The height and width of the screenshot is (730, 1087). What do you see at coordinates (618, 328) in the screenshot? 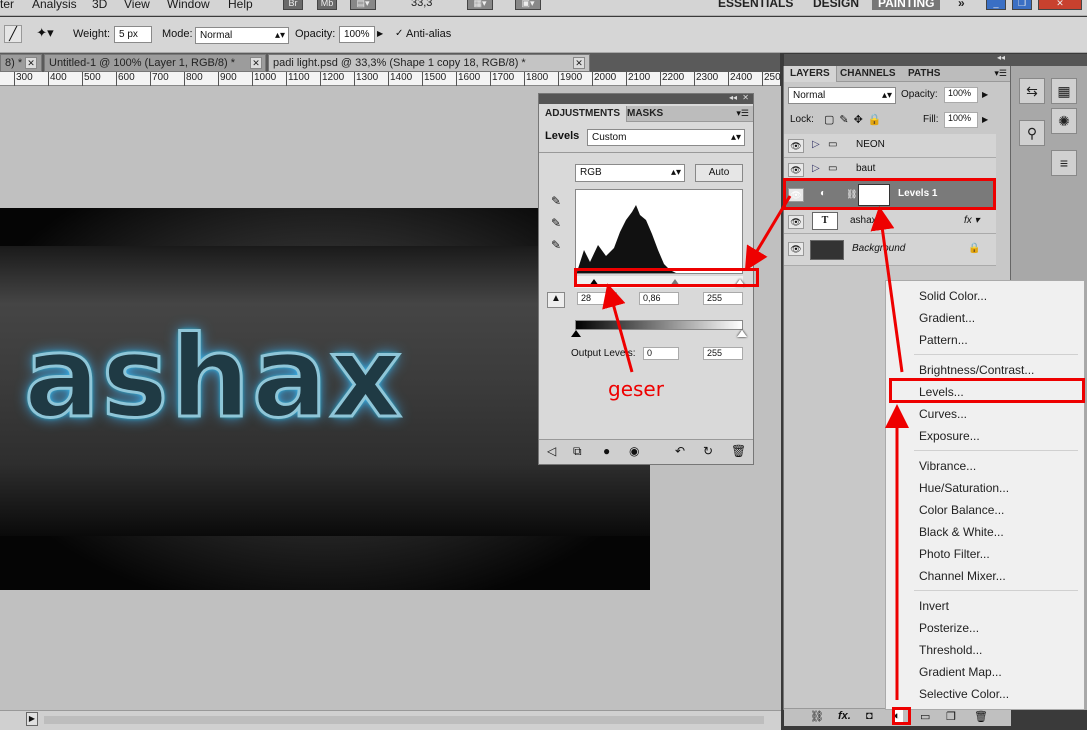
I see `arrow-geser` at bounding box center [618, 328].